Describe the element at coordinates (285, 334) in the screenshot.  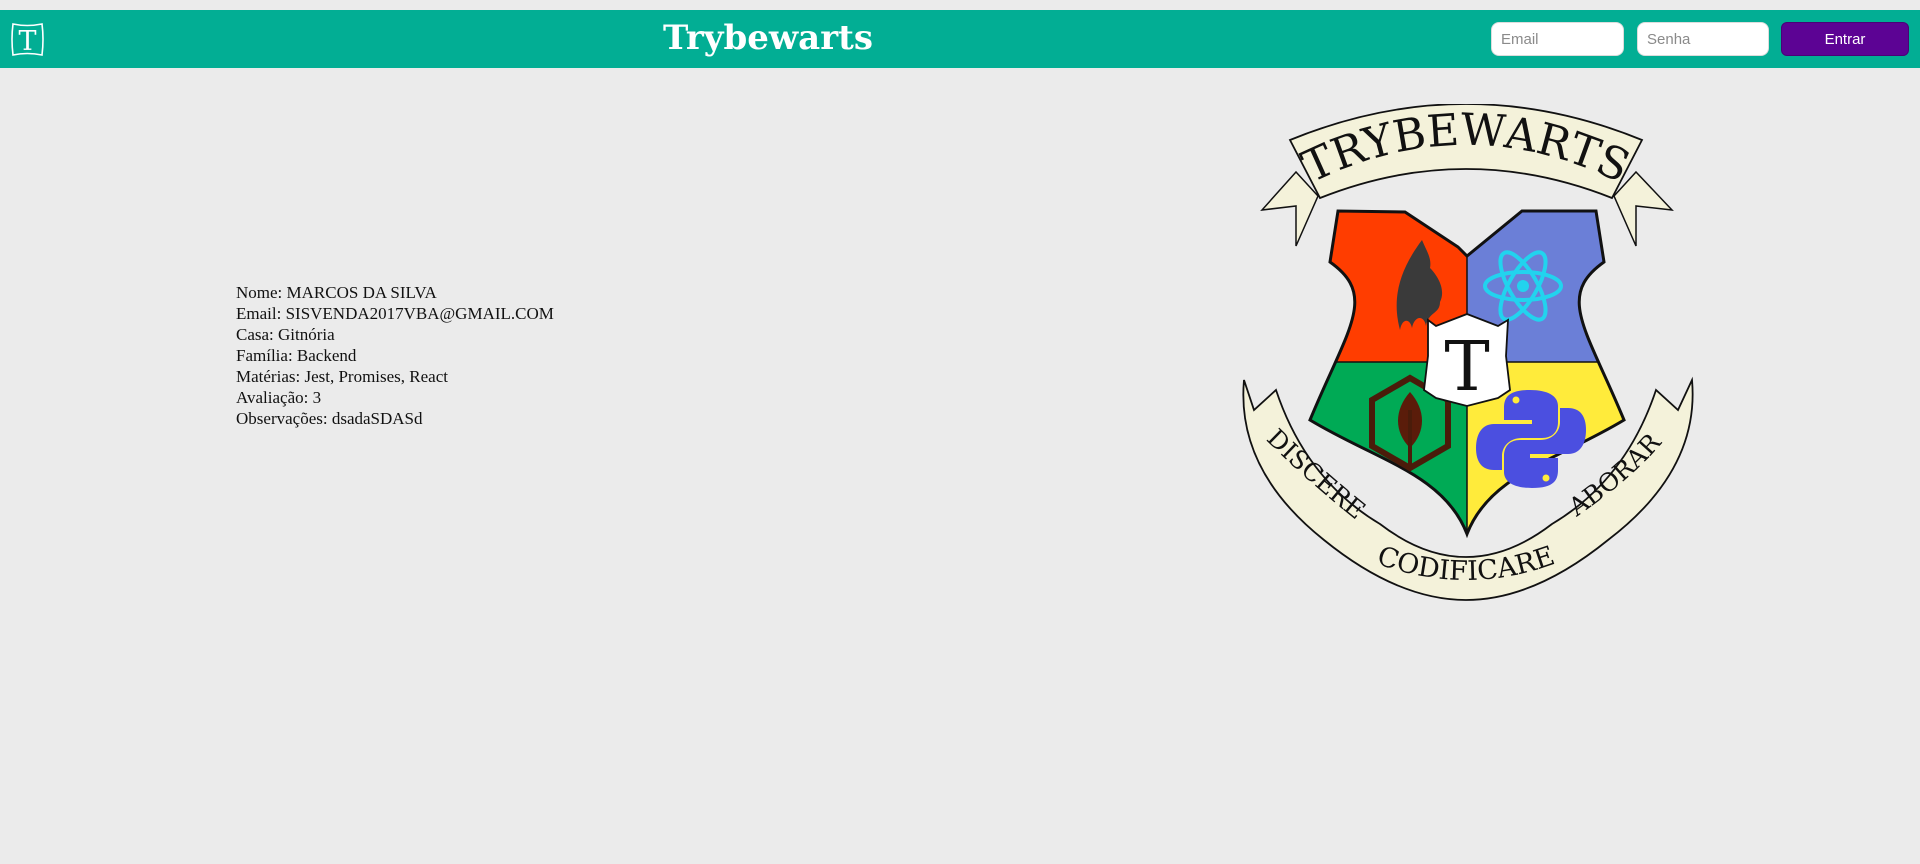
I see `house-line: Casa: Gitnória` at that location.